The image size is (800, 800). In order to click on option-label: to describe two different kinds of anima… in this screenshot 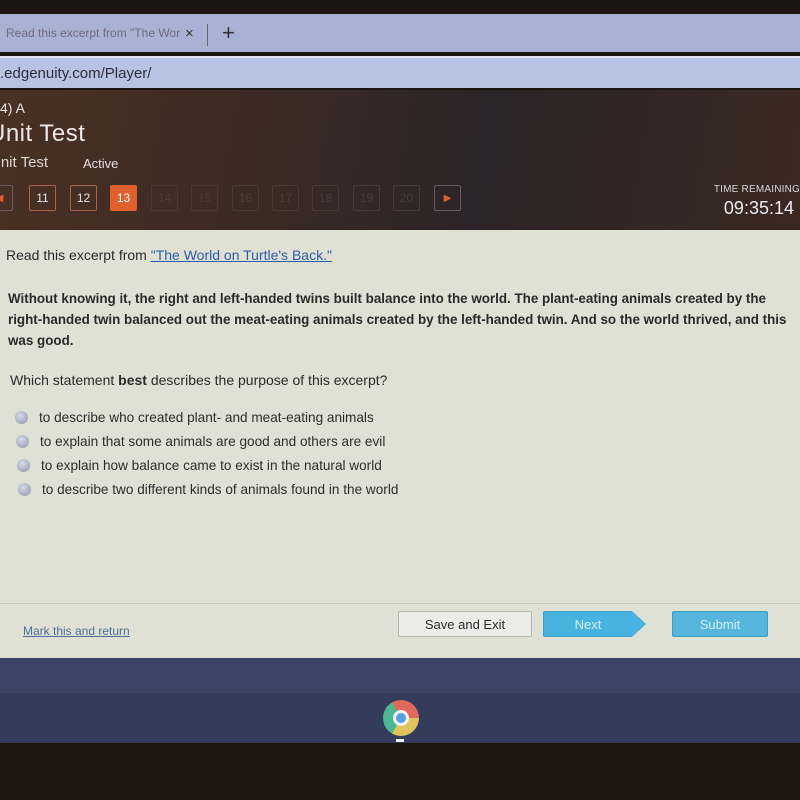, I will do `click(220, 489)`.